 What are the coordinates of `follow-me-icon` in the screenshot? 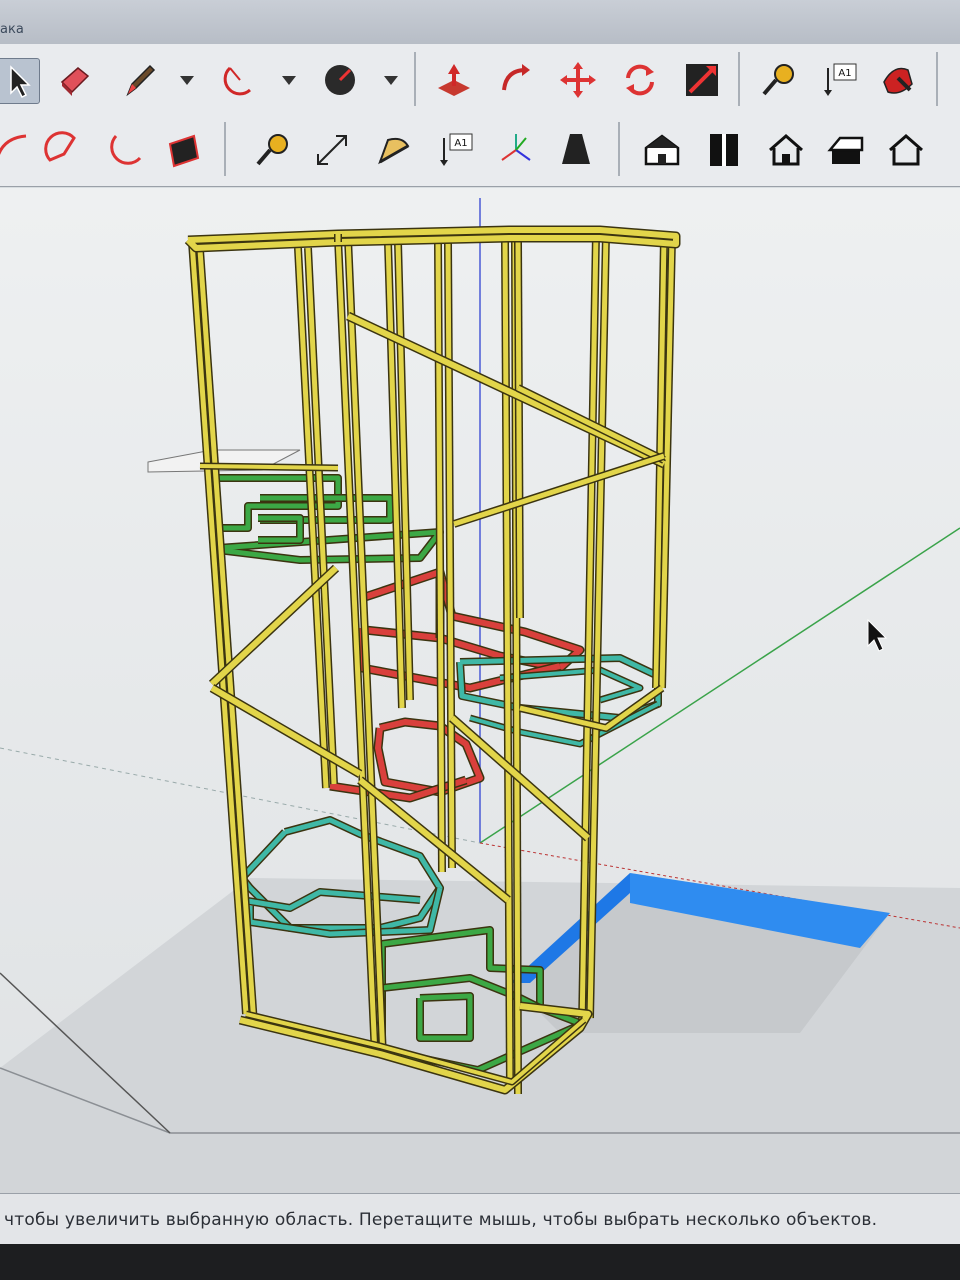 It's located at (516, 77).